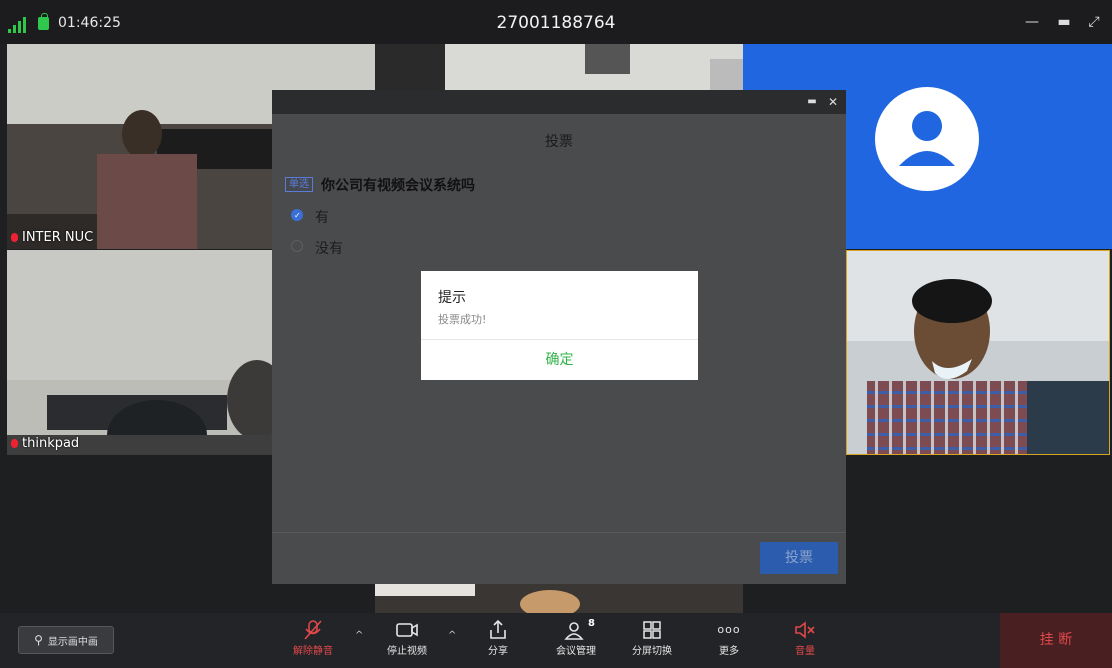 The width and height of the screenshot is (1112, 668). I want to click on submit-vote-button: 投票, so click(799, 558).